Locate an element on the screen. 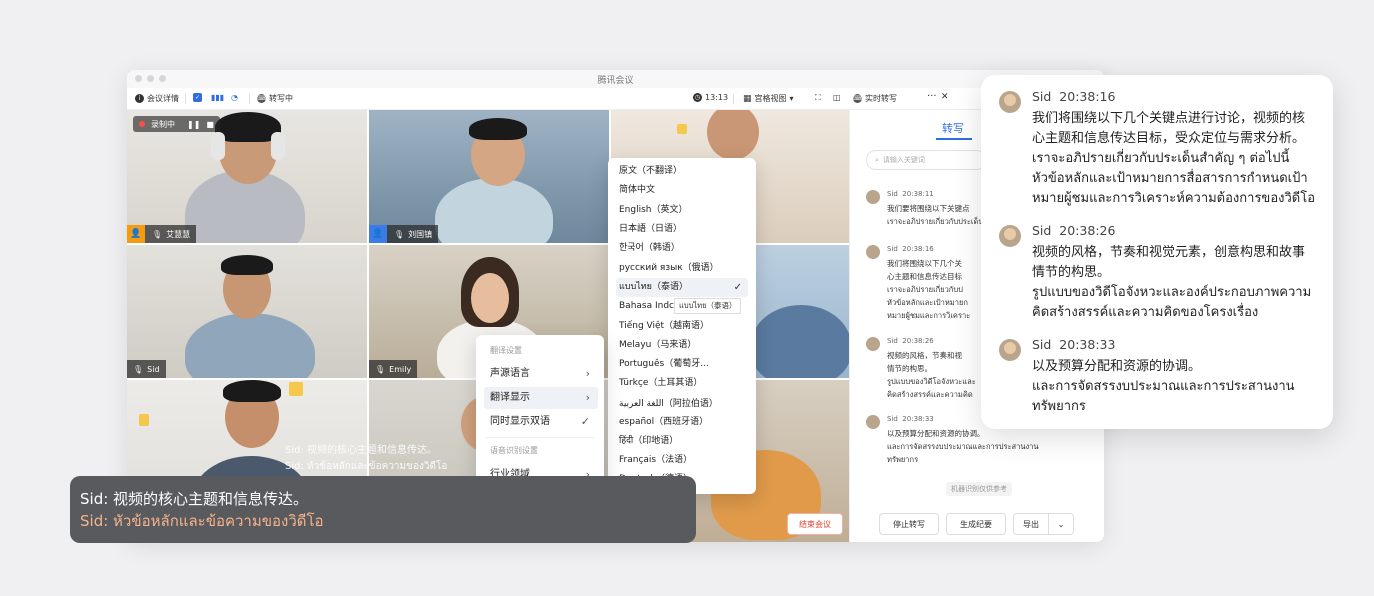  pause-icon: ❚❚ is located at coordinates (193, 124).